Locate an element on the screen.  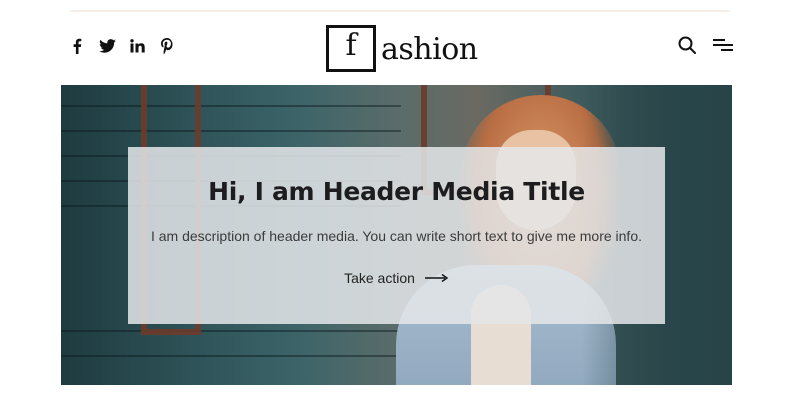
linkedin-icon is located at coordinates (137, 46).